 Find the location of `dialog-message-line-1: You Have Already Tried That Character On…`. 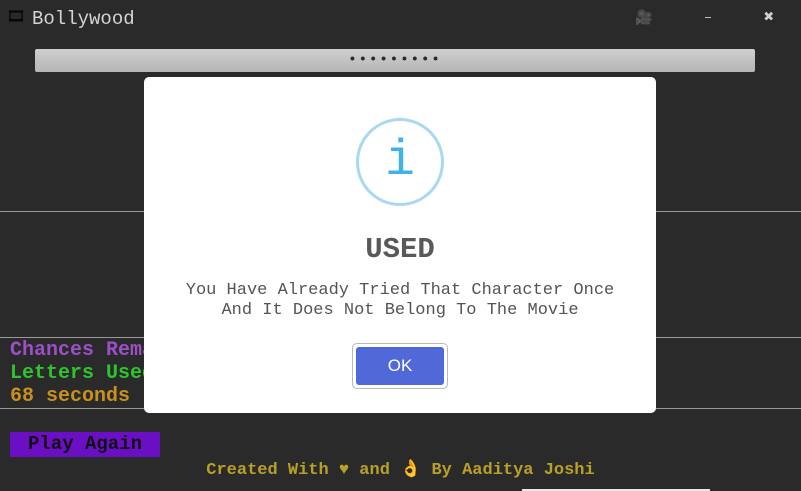

dialog-message-line-1: You Have Already Tried That Character On… is located at coordinates (400, 290).